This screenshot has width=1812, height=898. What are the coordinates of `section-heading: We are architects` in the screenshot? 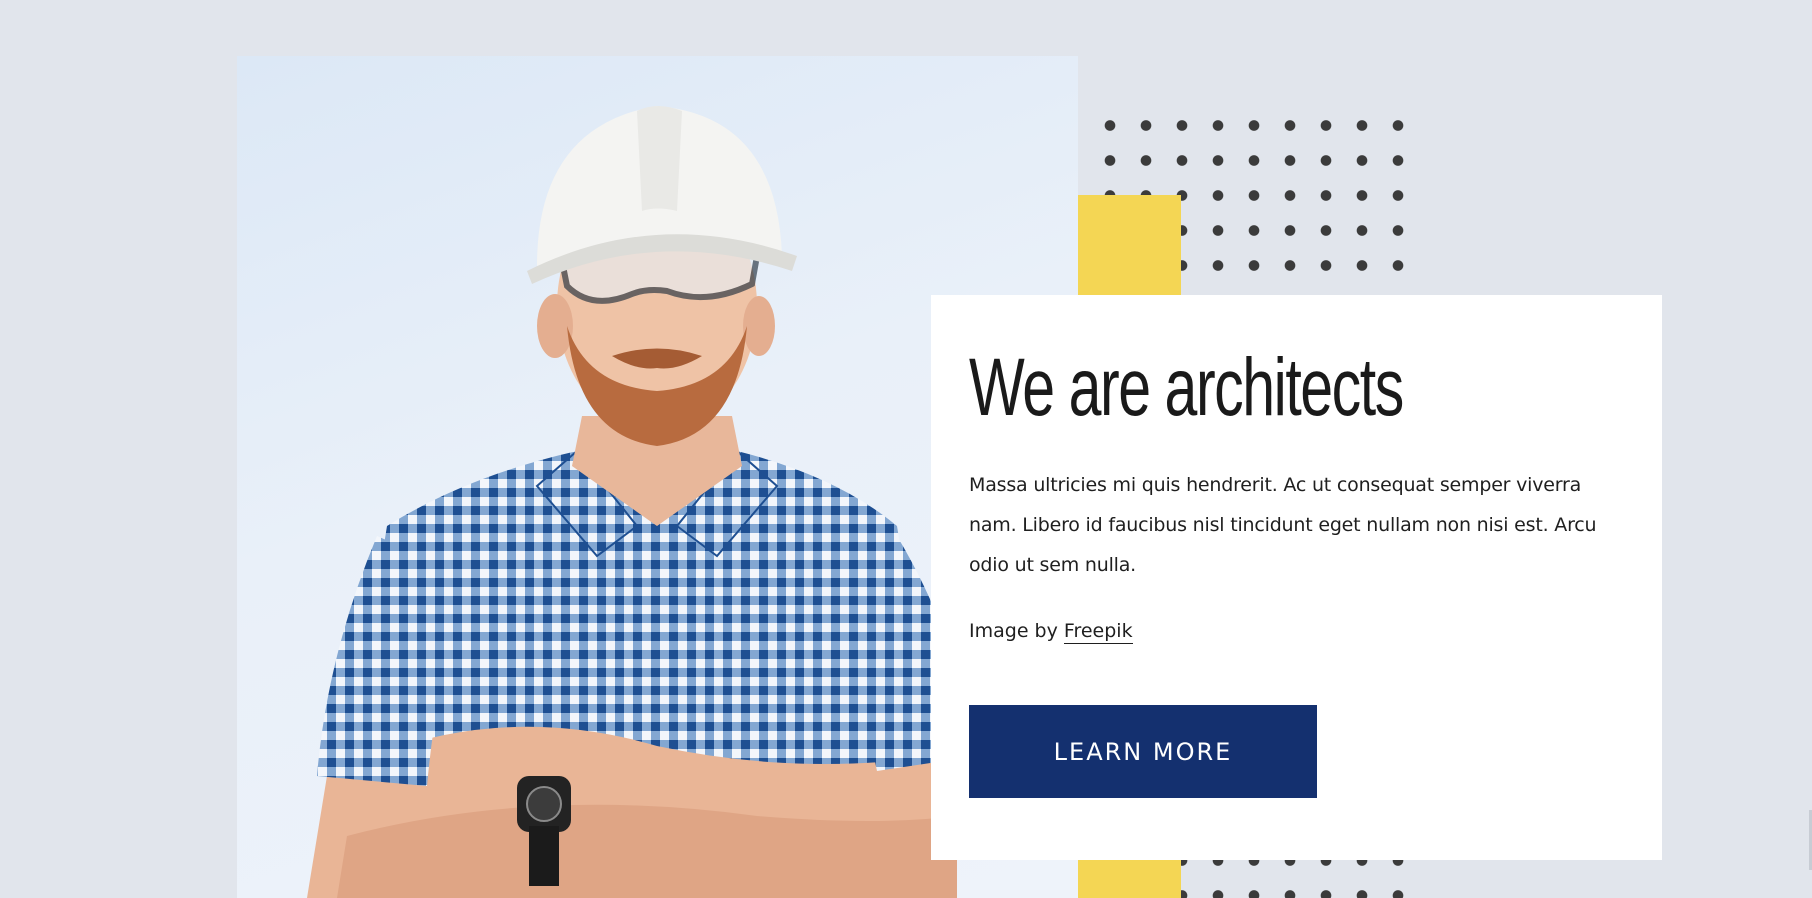 It's located at (1186, 387).